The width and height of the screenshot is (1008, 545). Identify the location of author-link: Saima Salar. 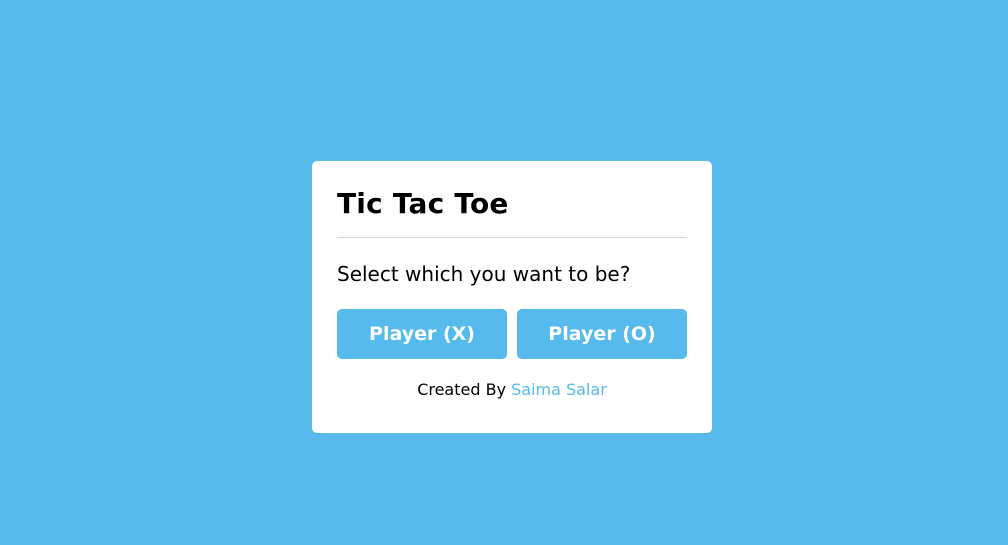
(559, 389).